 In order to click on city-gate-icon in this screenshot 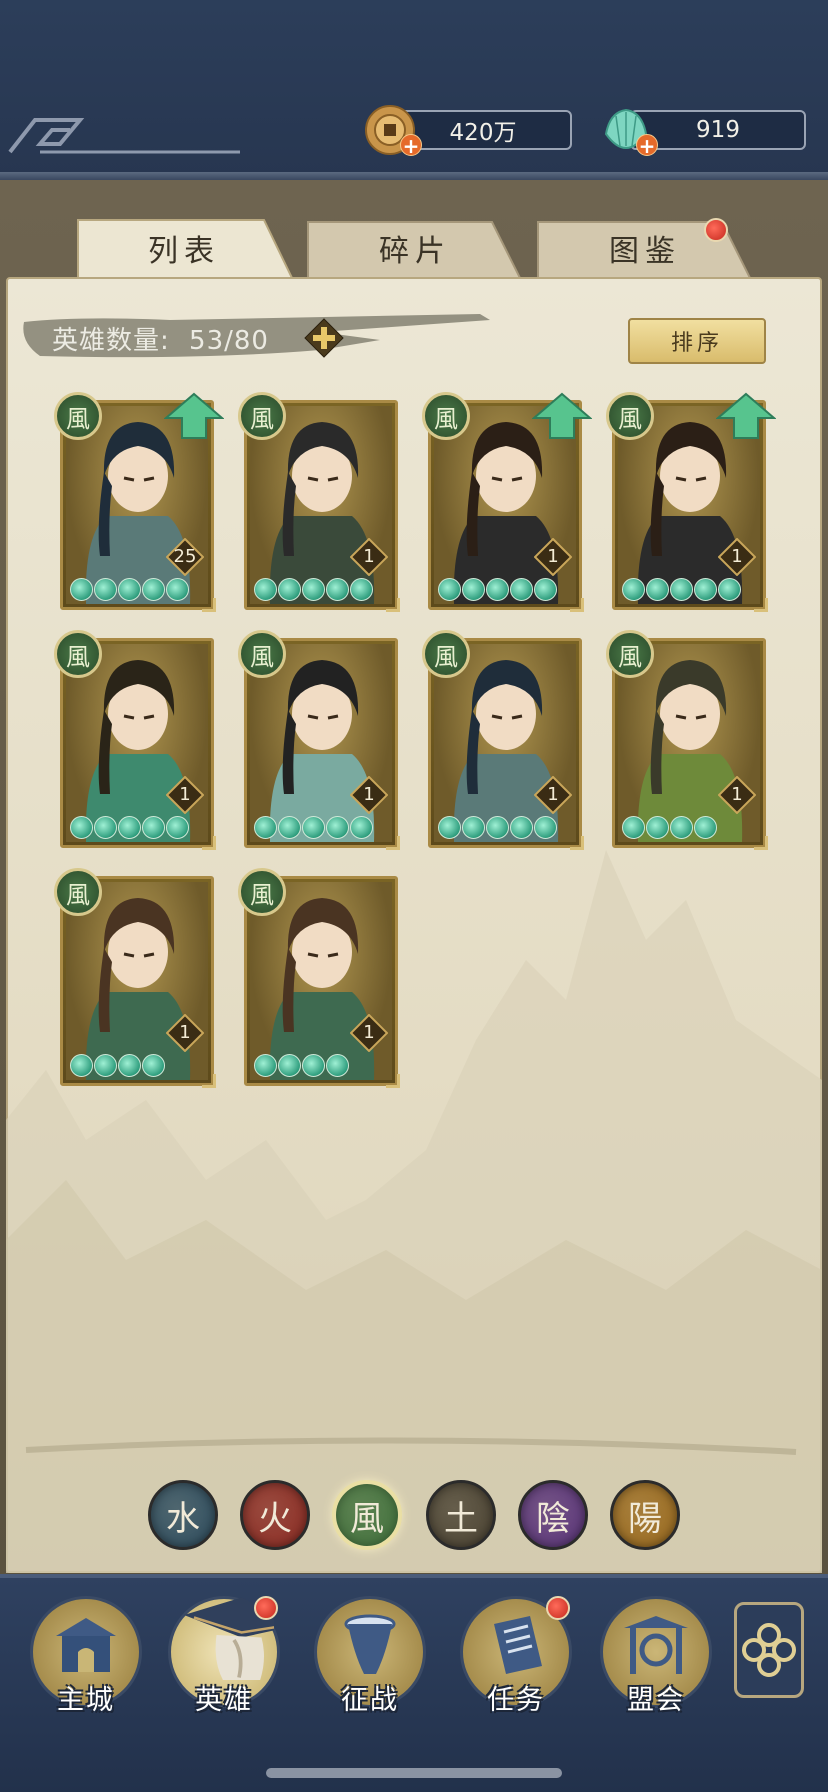, I will do `click(86, 1645)`.